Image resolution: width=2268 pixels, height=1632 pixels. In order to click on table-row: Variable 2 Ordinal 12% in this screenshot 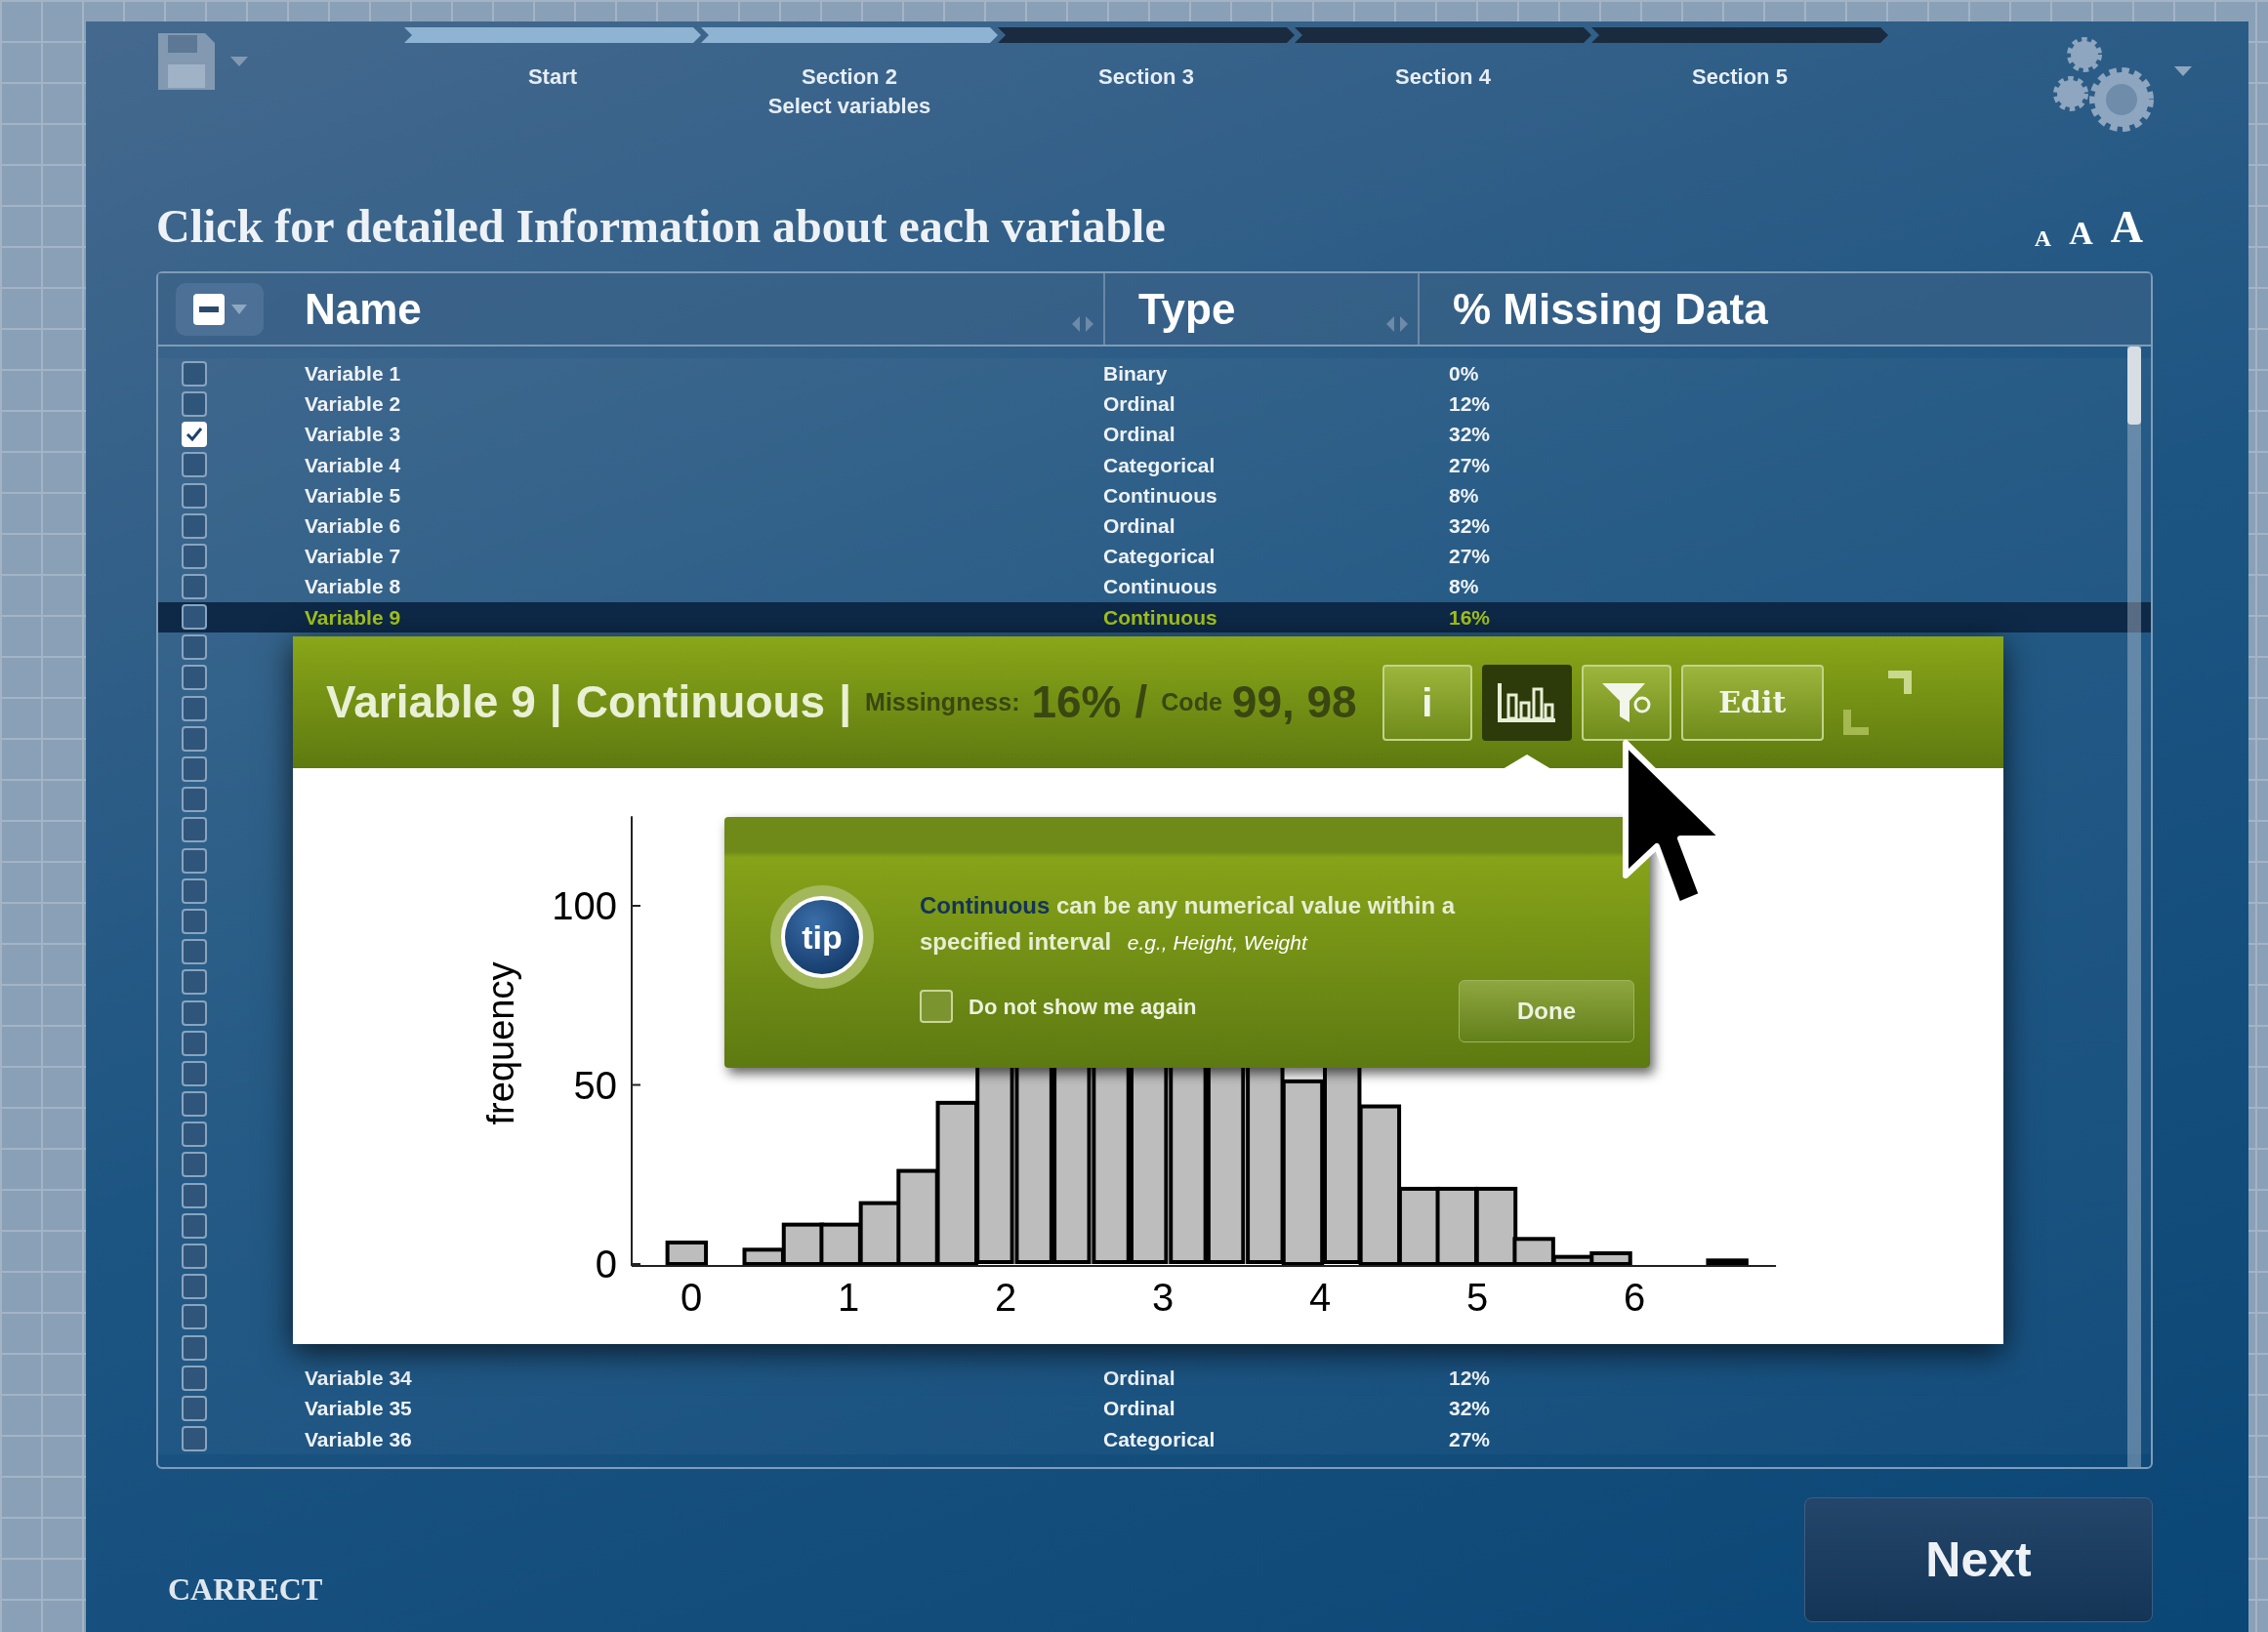, I will do `click(1155, 404)`.